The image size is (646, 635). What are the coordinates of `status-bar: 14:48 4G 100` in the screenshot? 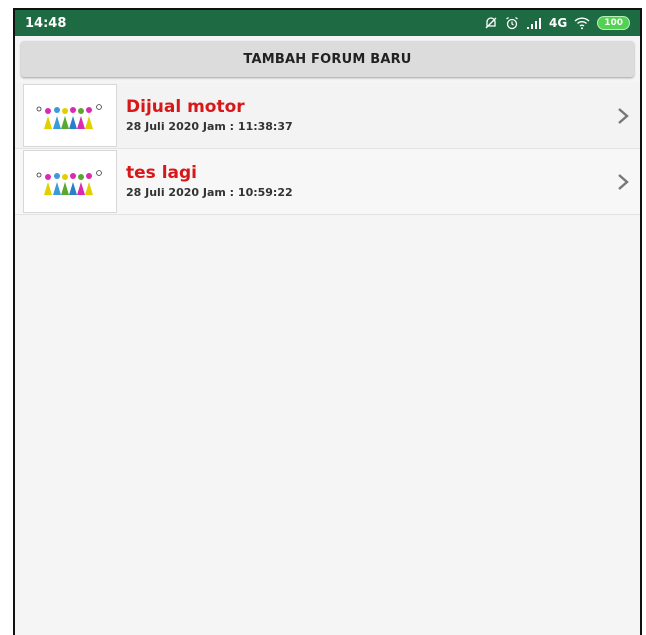 It's located at (327, 23).